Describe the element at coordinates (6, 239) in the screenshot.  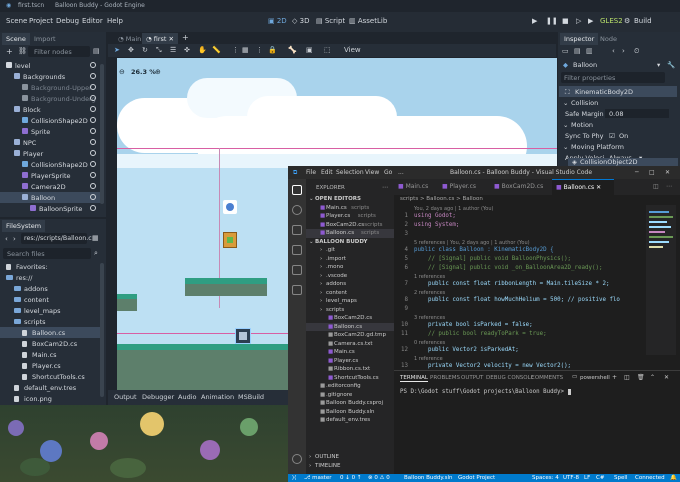
I see `back-icon: ‹` at that location.